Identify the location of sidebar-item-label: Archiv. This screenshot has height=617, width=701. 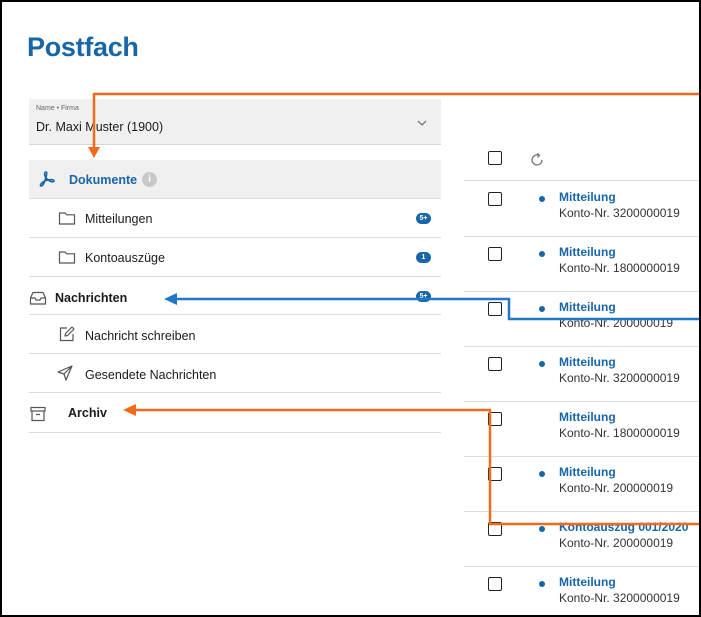
(87, 413).